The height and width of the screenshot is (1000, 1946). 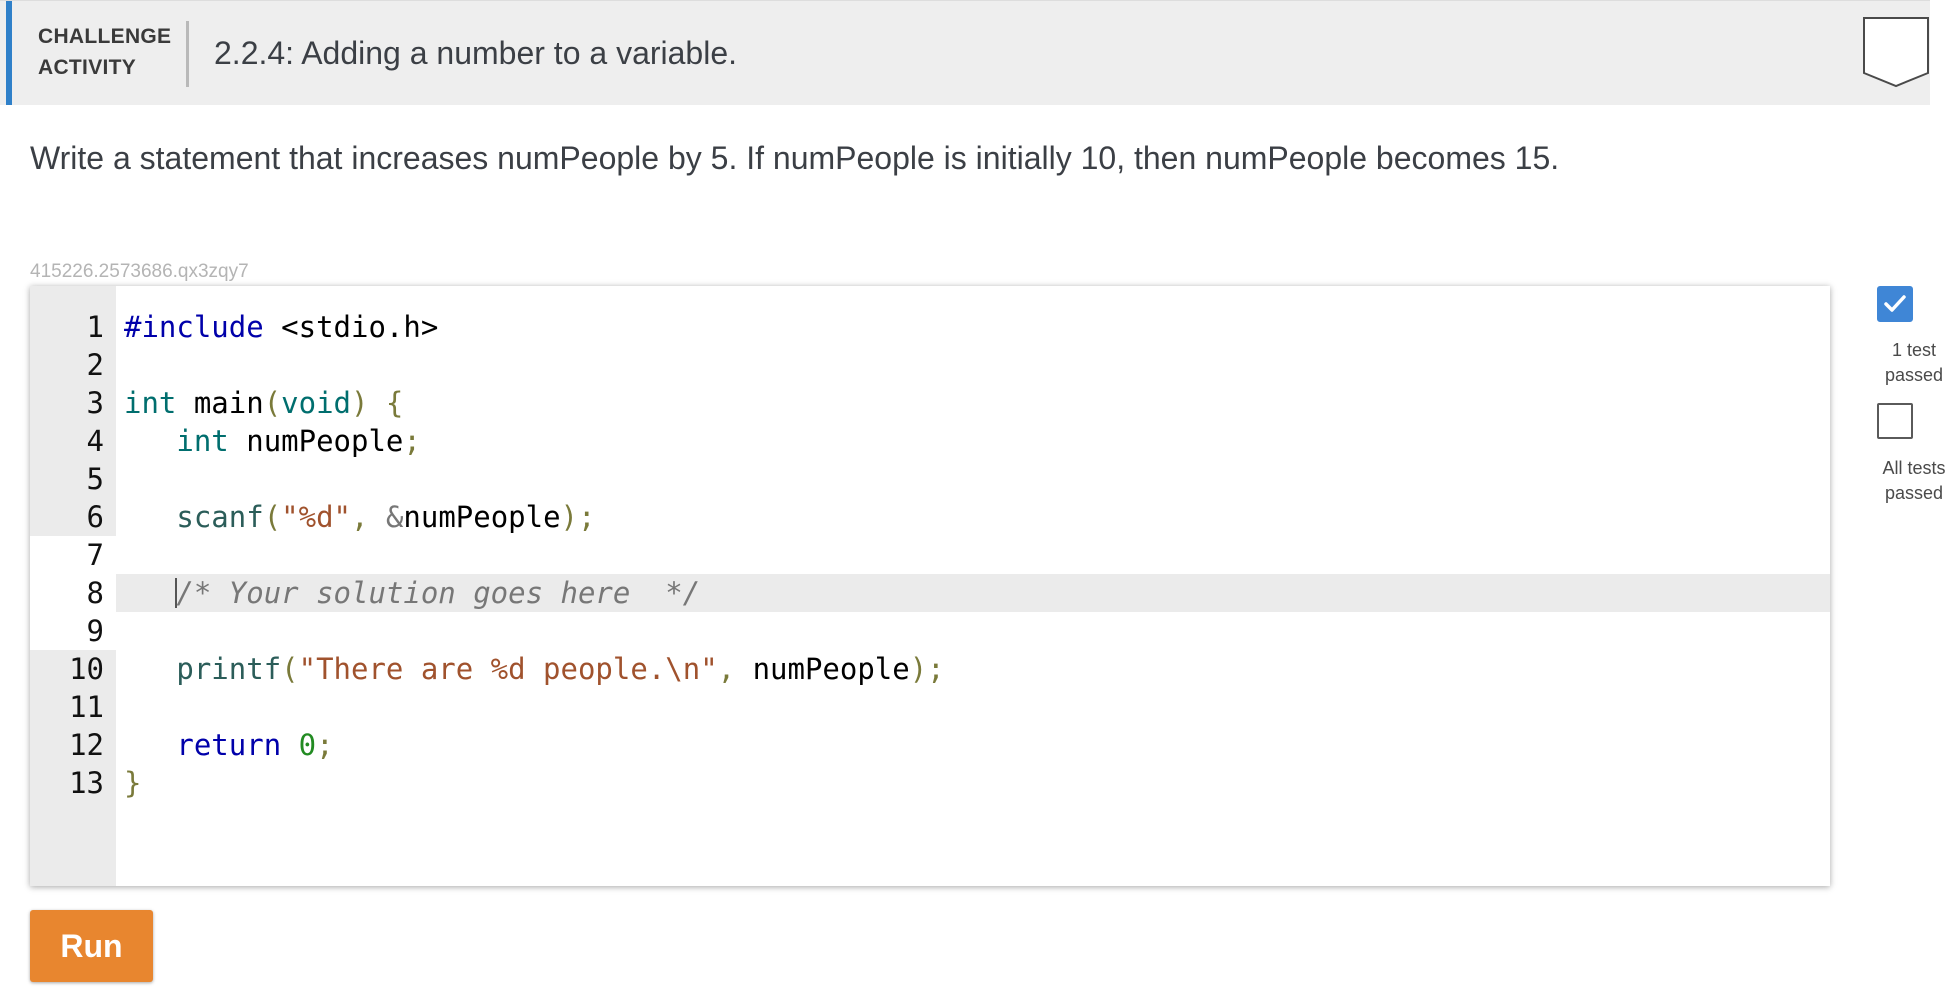 I want to click on line-text: #include <stdio.h>, so click(x=281, y=327).